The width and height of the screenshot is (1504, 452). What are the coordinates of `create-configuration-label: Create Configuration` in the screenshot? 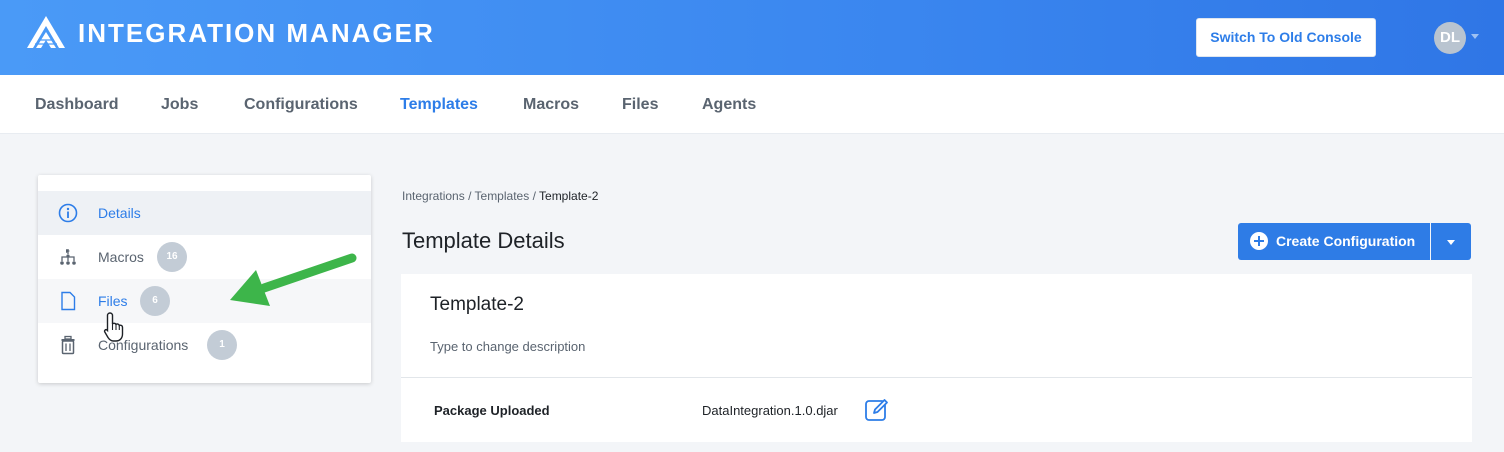 It's located at (1346, 241).